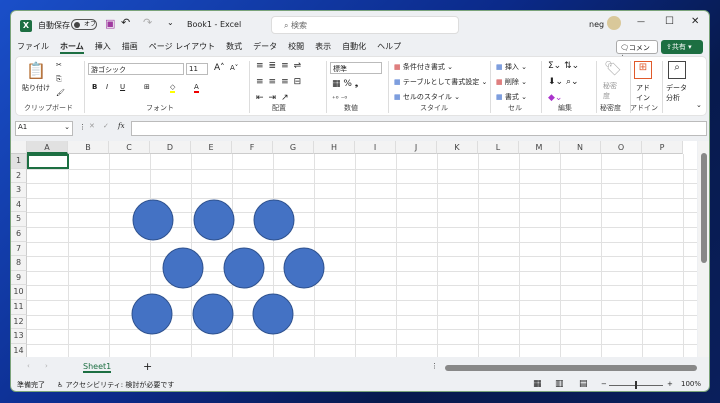 The width and height of the screenshot is (720, 403). Describe the element at coordinates (182, 47) in the screenshot. I see `tab-4: ページ レイアウト` at that location.